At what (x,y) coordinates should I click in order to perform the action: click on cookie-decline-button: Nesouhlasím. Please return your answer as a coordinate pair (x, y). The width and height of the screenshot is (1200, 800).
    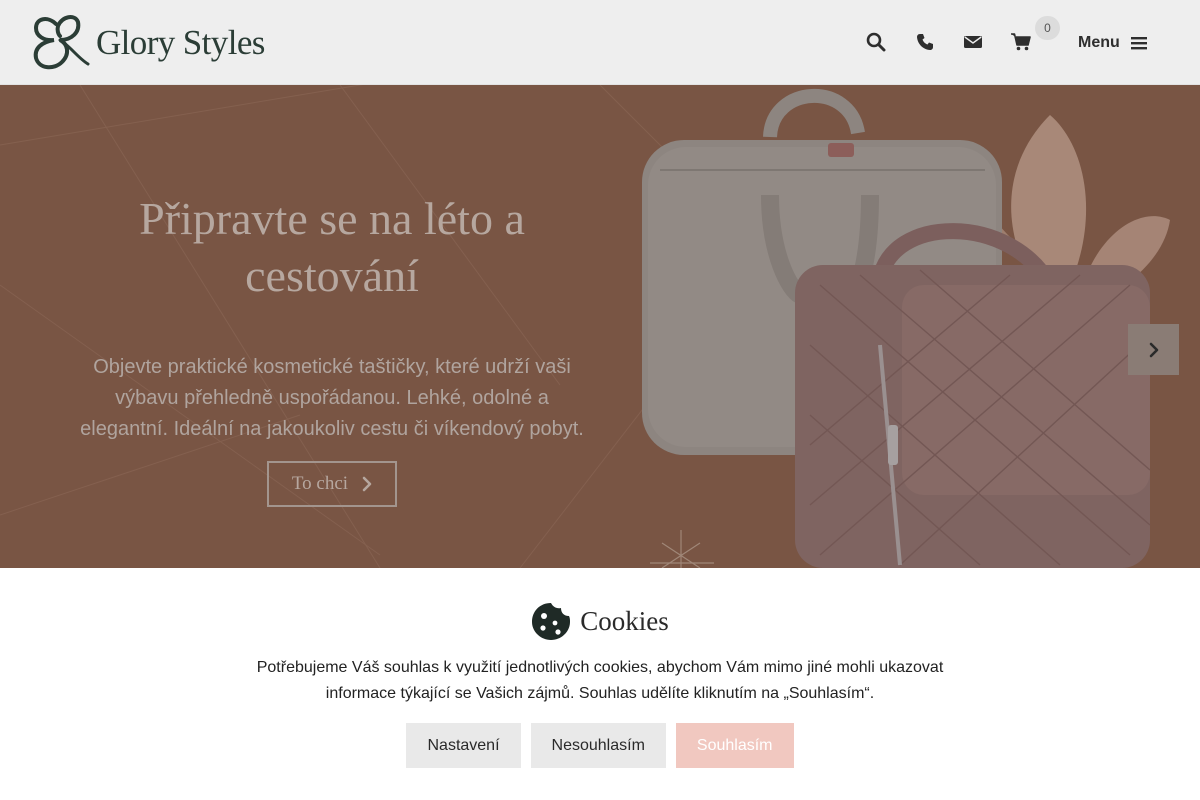
    Looking at the image, I should click on (598, 745).